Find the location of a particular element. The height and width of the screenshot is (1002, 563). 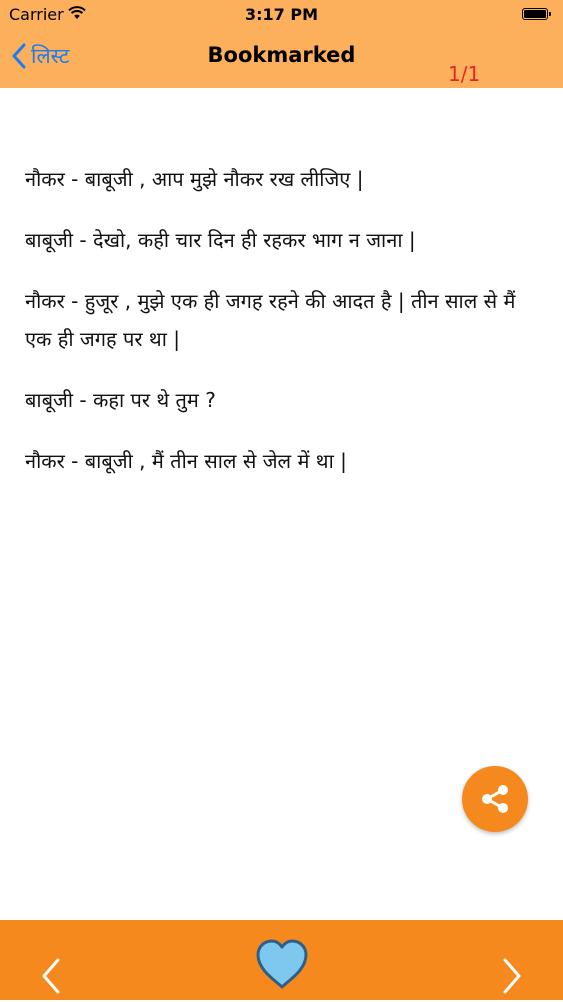

heart-icon is located at coordinates (282, 964).